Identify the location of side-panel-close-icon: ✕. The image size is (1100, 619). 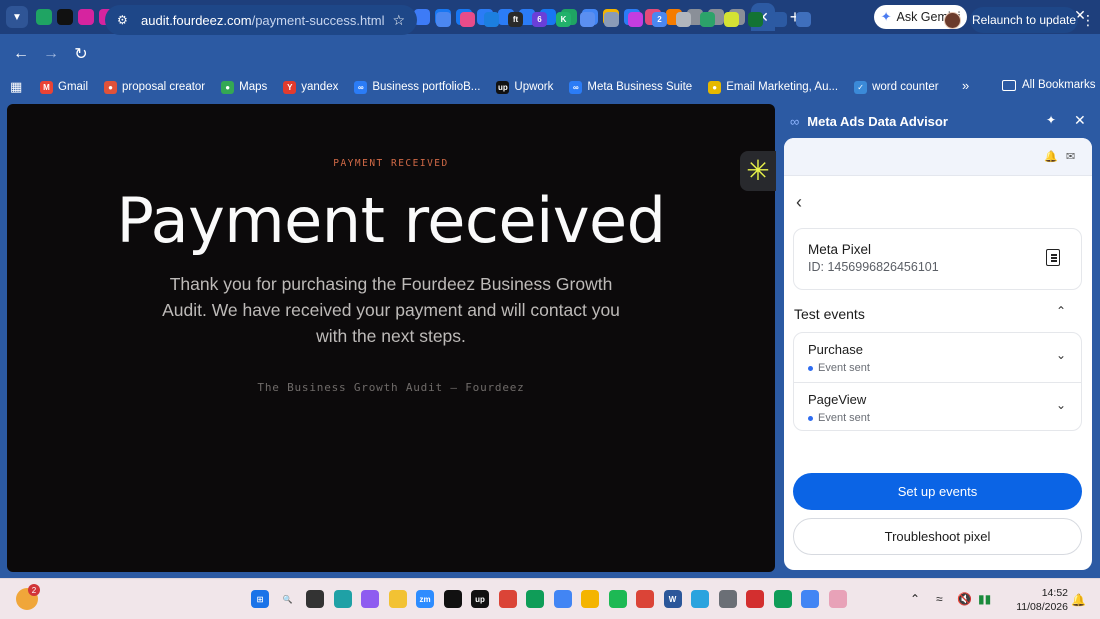
(1080, 120).